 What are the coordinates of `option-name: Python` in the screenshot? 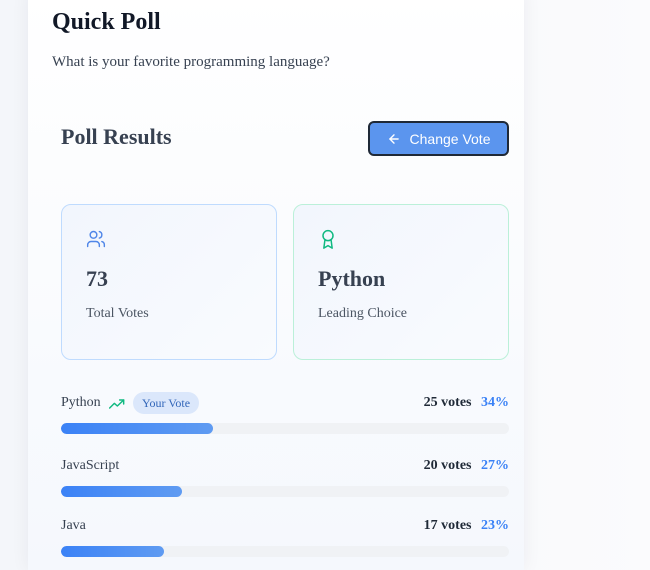 It's located at (81, 402).